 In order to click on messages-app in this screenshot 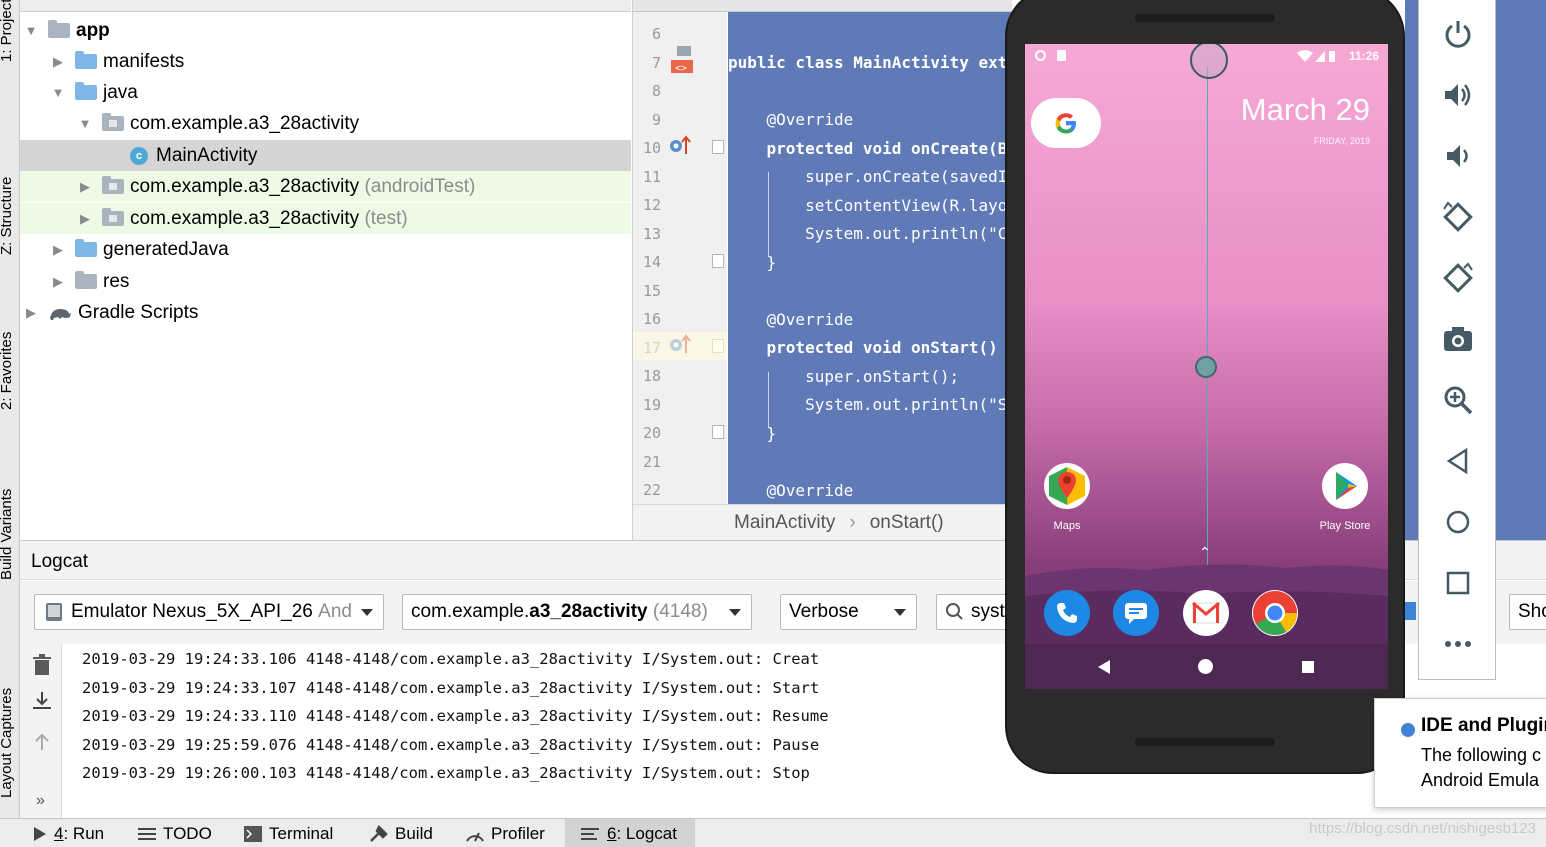, I will do `click(1136, 613)`.